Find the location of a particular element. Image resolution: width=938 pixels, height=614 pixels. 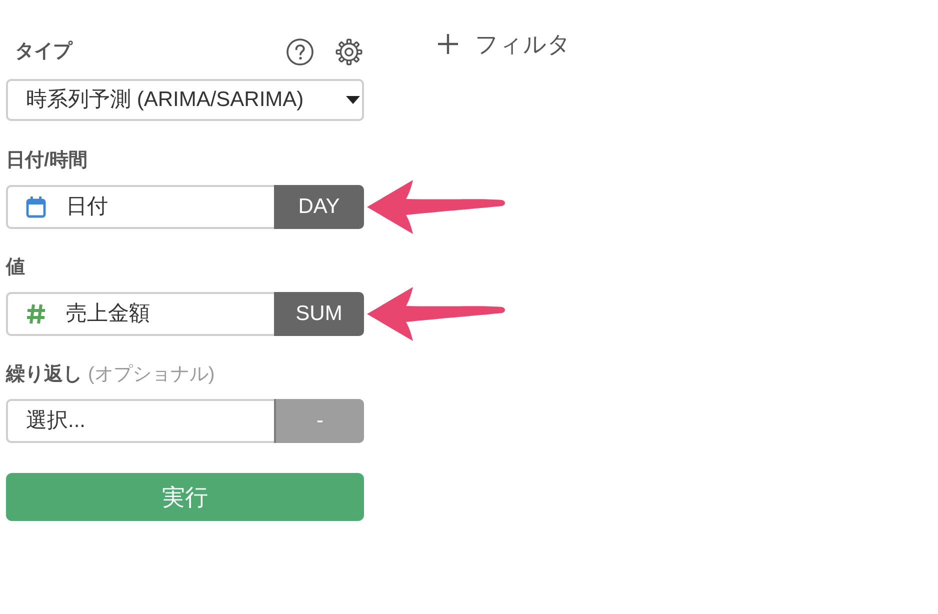

column-select: 売上金額 is located at coordinates (140, 314).